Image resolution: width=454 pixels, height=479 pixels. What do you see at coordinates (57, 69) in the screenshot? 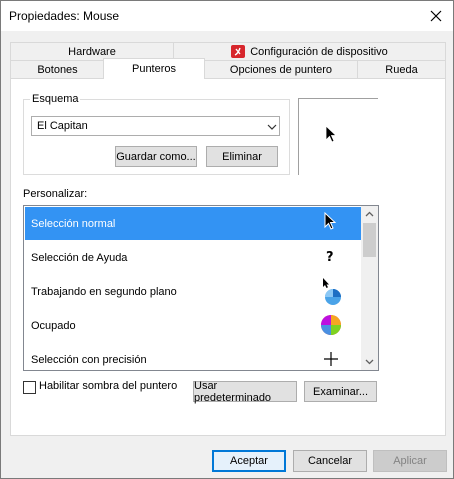
I see `tab-botones: Botones` at bounding box center [57, 69].